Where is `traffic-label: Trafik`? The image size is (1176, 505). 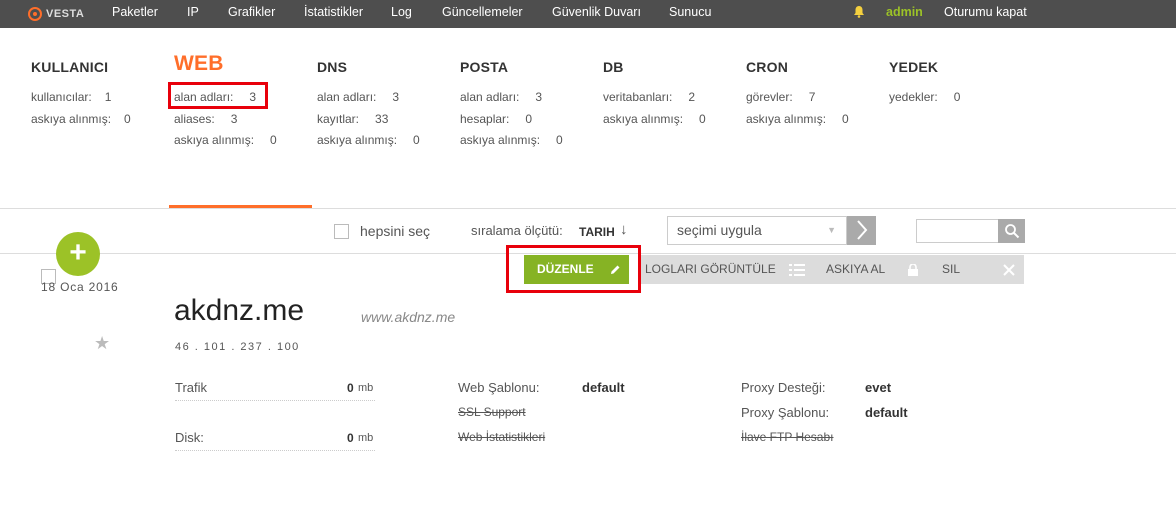
traffic-label: Trafik is located at coordinates (191, 387).